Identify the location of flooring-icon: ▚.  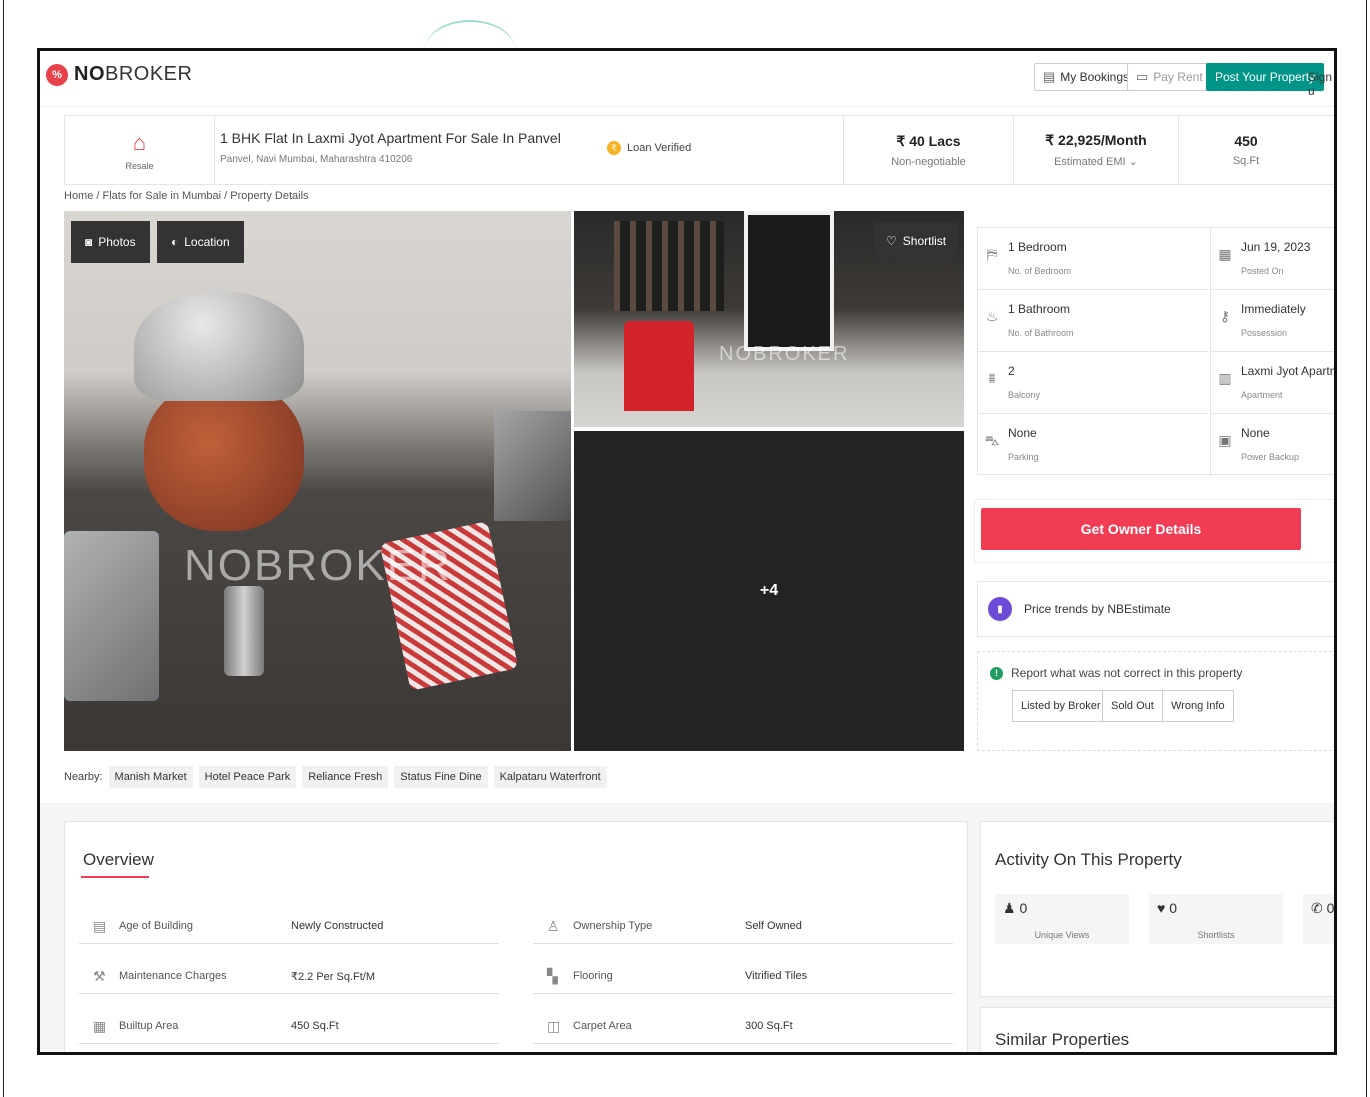
(552, 976).